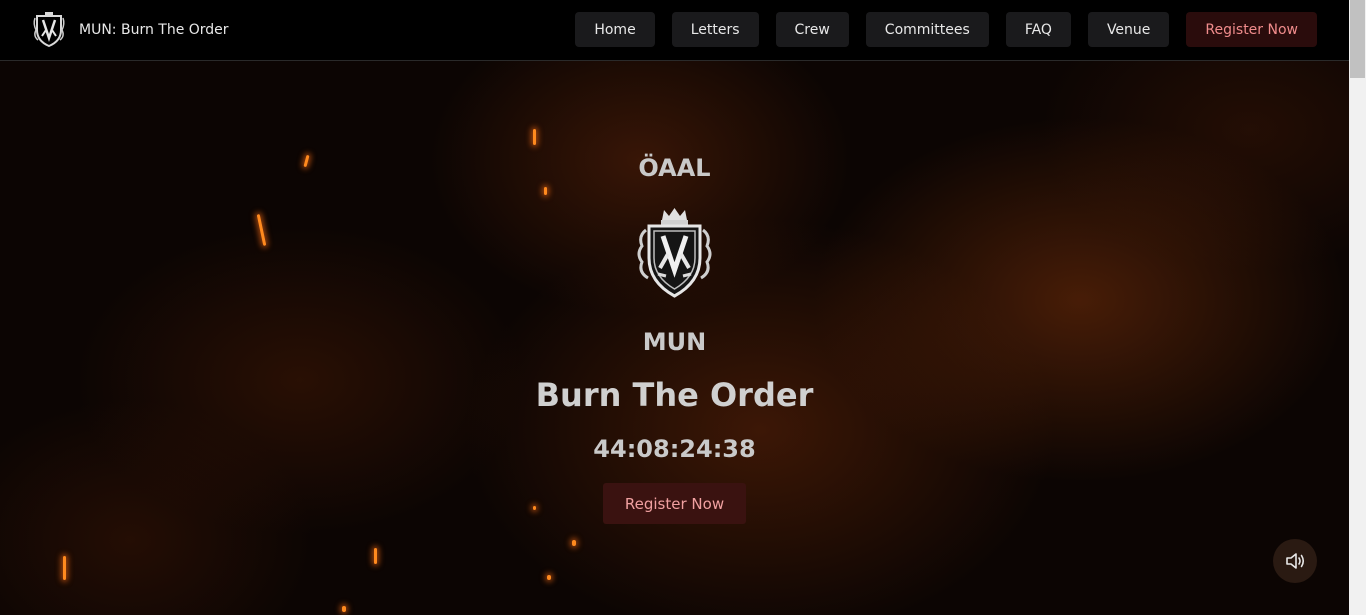  What do you see at coordinates (674, 503) in the screenshot?
I see `hero-register-button: Register Now` at bounding box center [674, 503].